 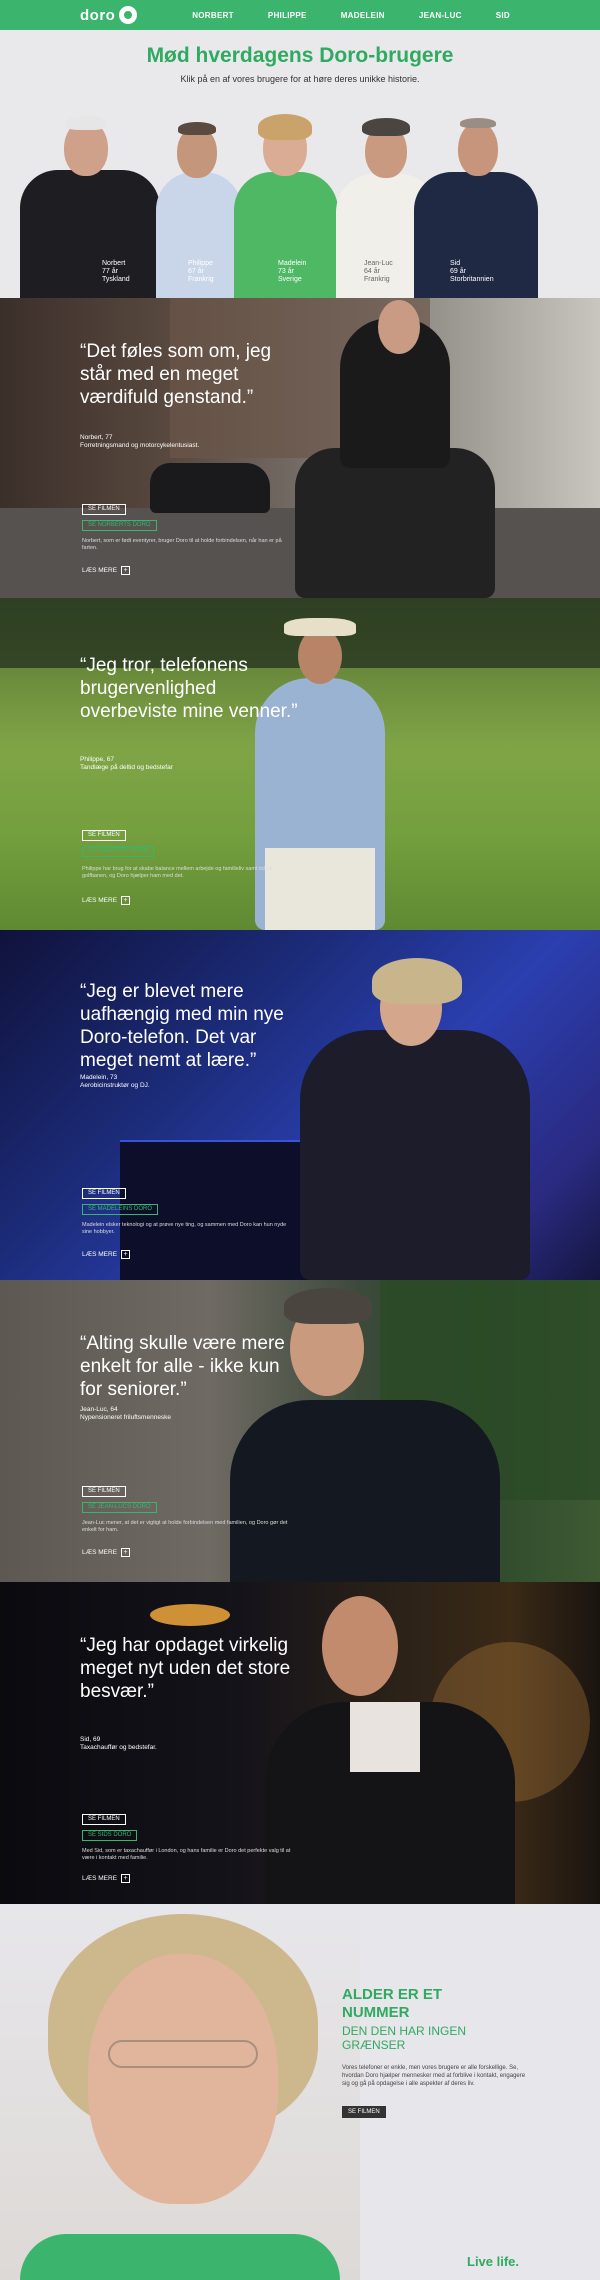 I want to click on person-age: 69 år, so click(x=458, y=271).